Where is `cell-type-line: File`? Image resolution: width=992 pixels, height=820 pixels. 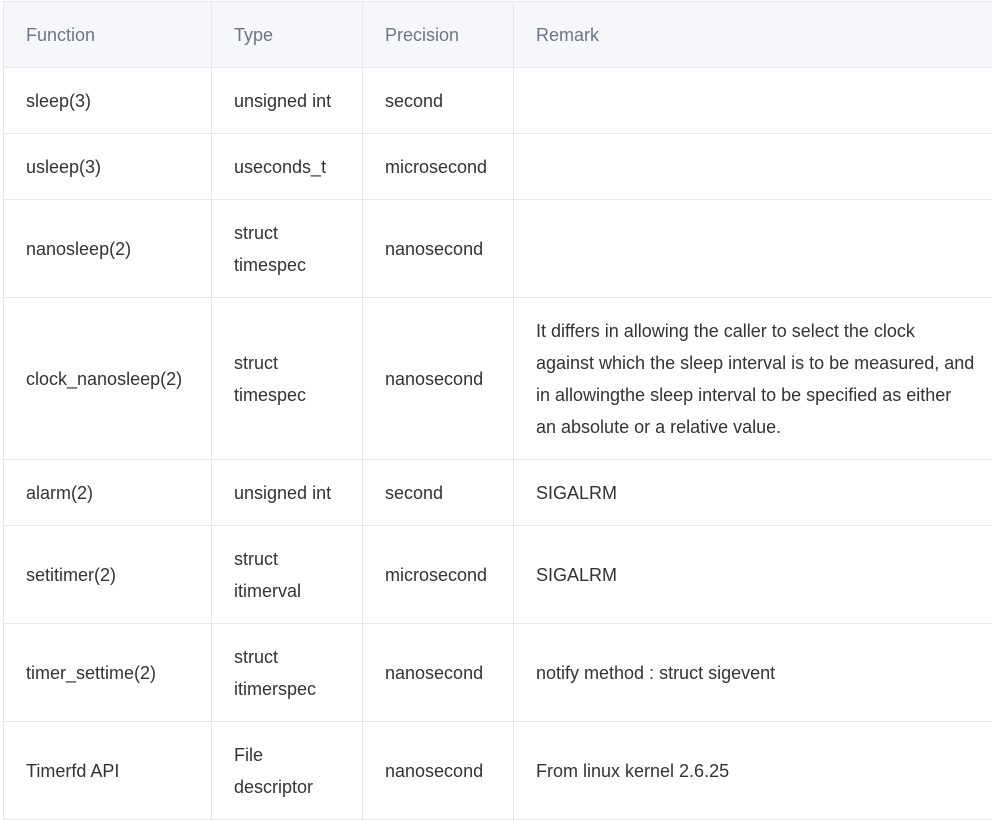 cell-type-line: File is located at coordinates (298, 755).